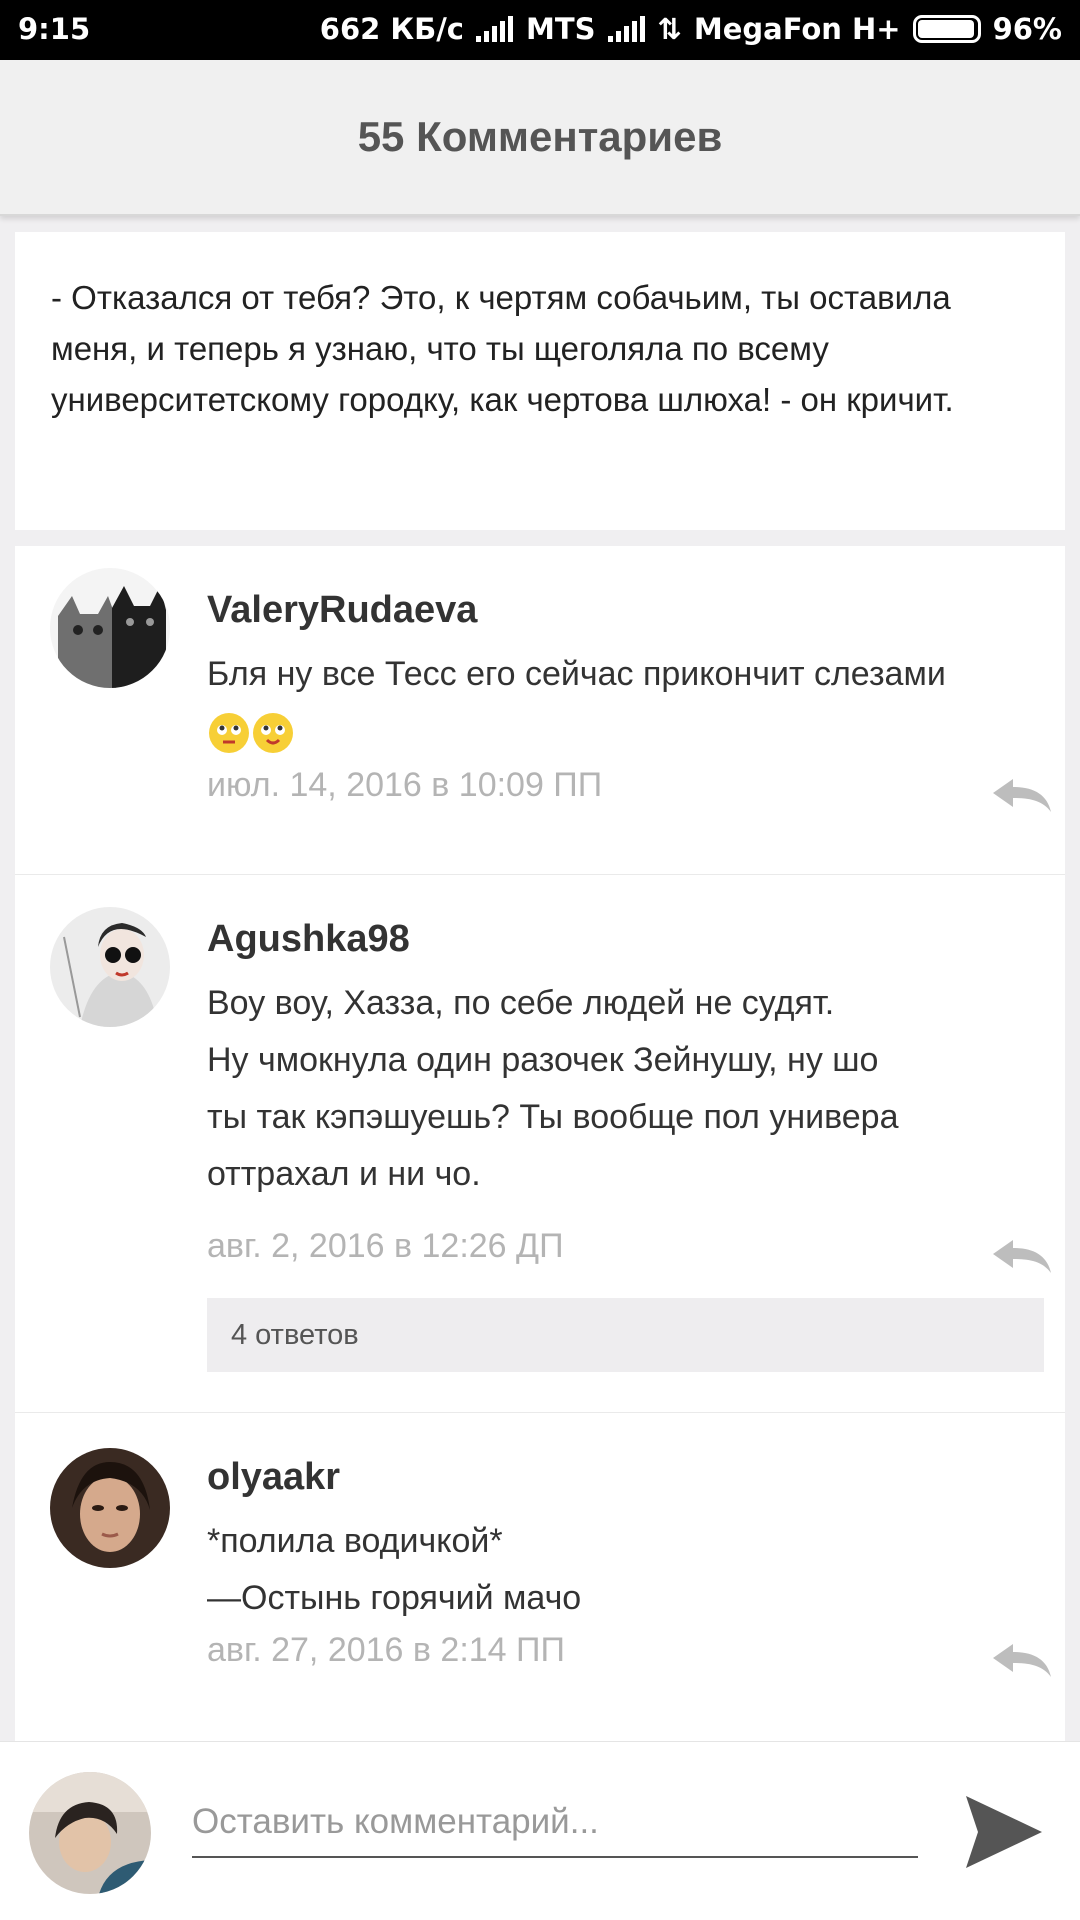 The width and height of the screenshot is (1080, 1920). What do you see at coordinates (626, 939) in the screenshot?
I see `comment-author: Agushka98` at bounding box center [626, 939].